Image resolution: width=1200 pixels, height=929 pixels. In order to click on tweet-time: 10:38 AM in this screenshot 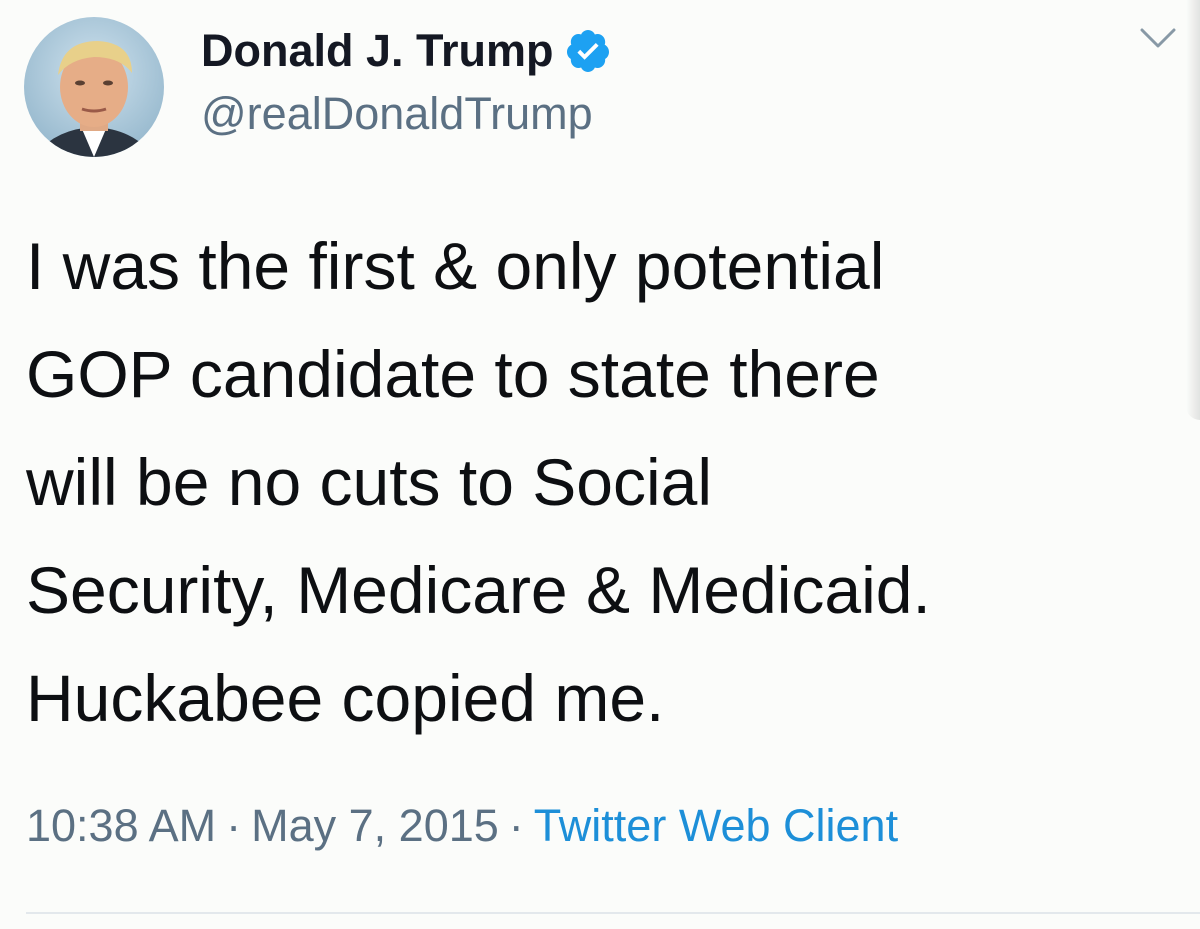, I will do `click(121, 825)`.